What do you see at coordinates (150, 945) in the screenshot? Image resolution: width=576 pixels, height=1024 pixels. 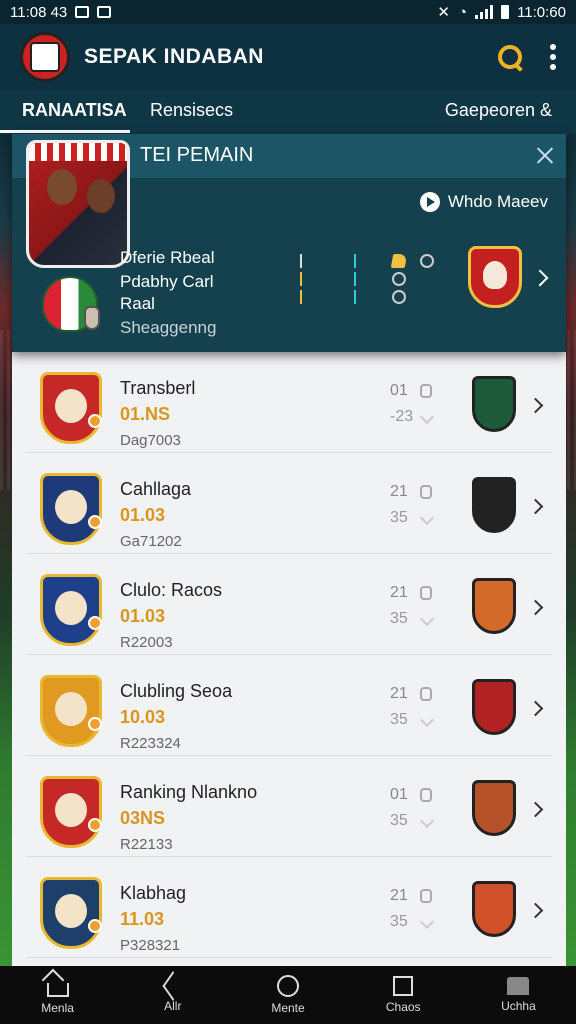 I see `list-item-code: P328321` at bounding box center [150, 945].